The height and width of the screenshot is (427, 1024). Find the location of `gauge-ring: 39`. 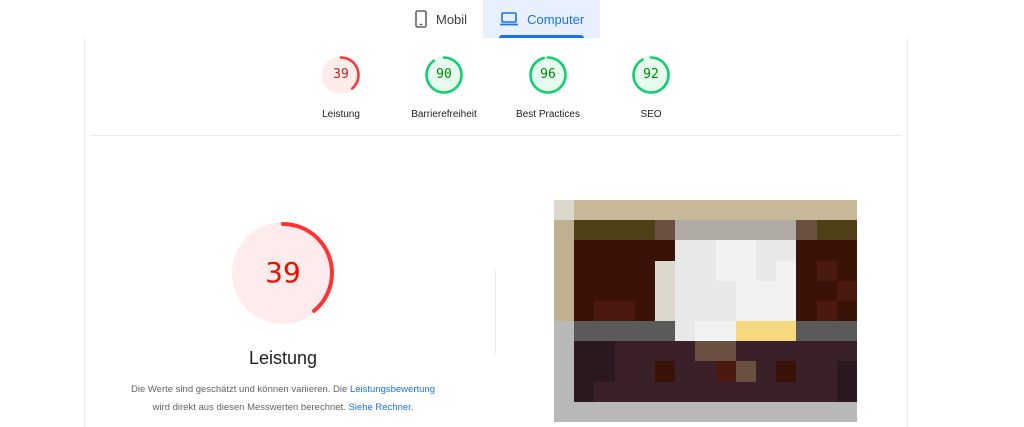

gauge-ring: 39 is located at coordinates (341, 75).